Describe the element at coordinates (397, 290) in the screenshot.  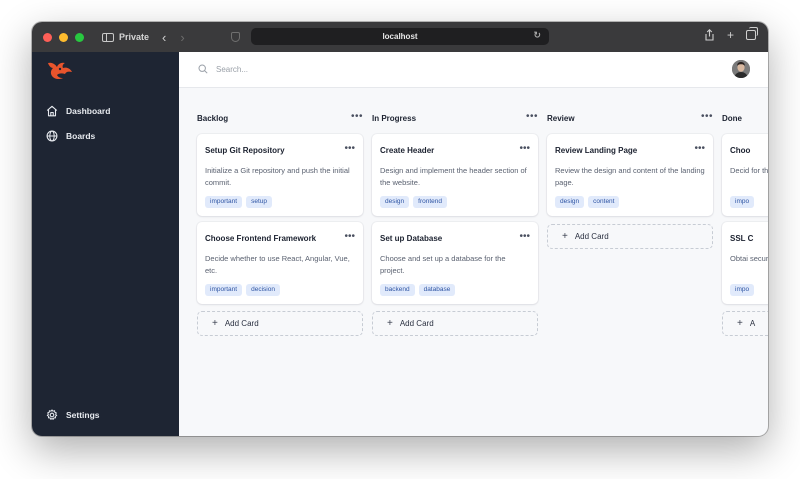
I see `tag: backend` at that location.